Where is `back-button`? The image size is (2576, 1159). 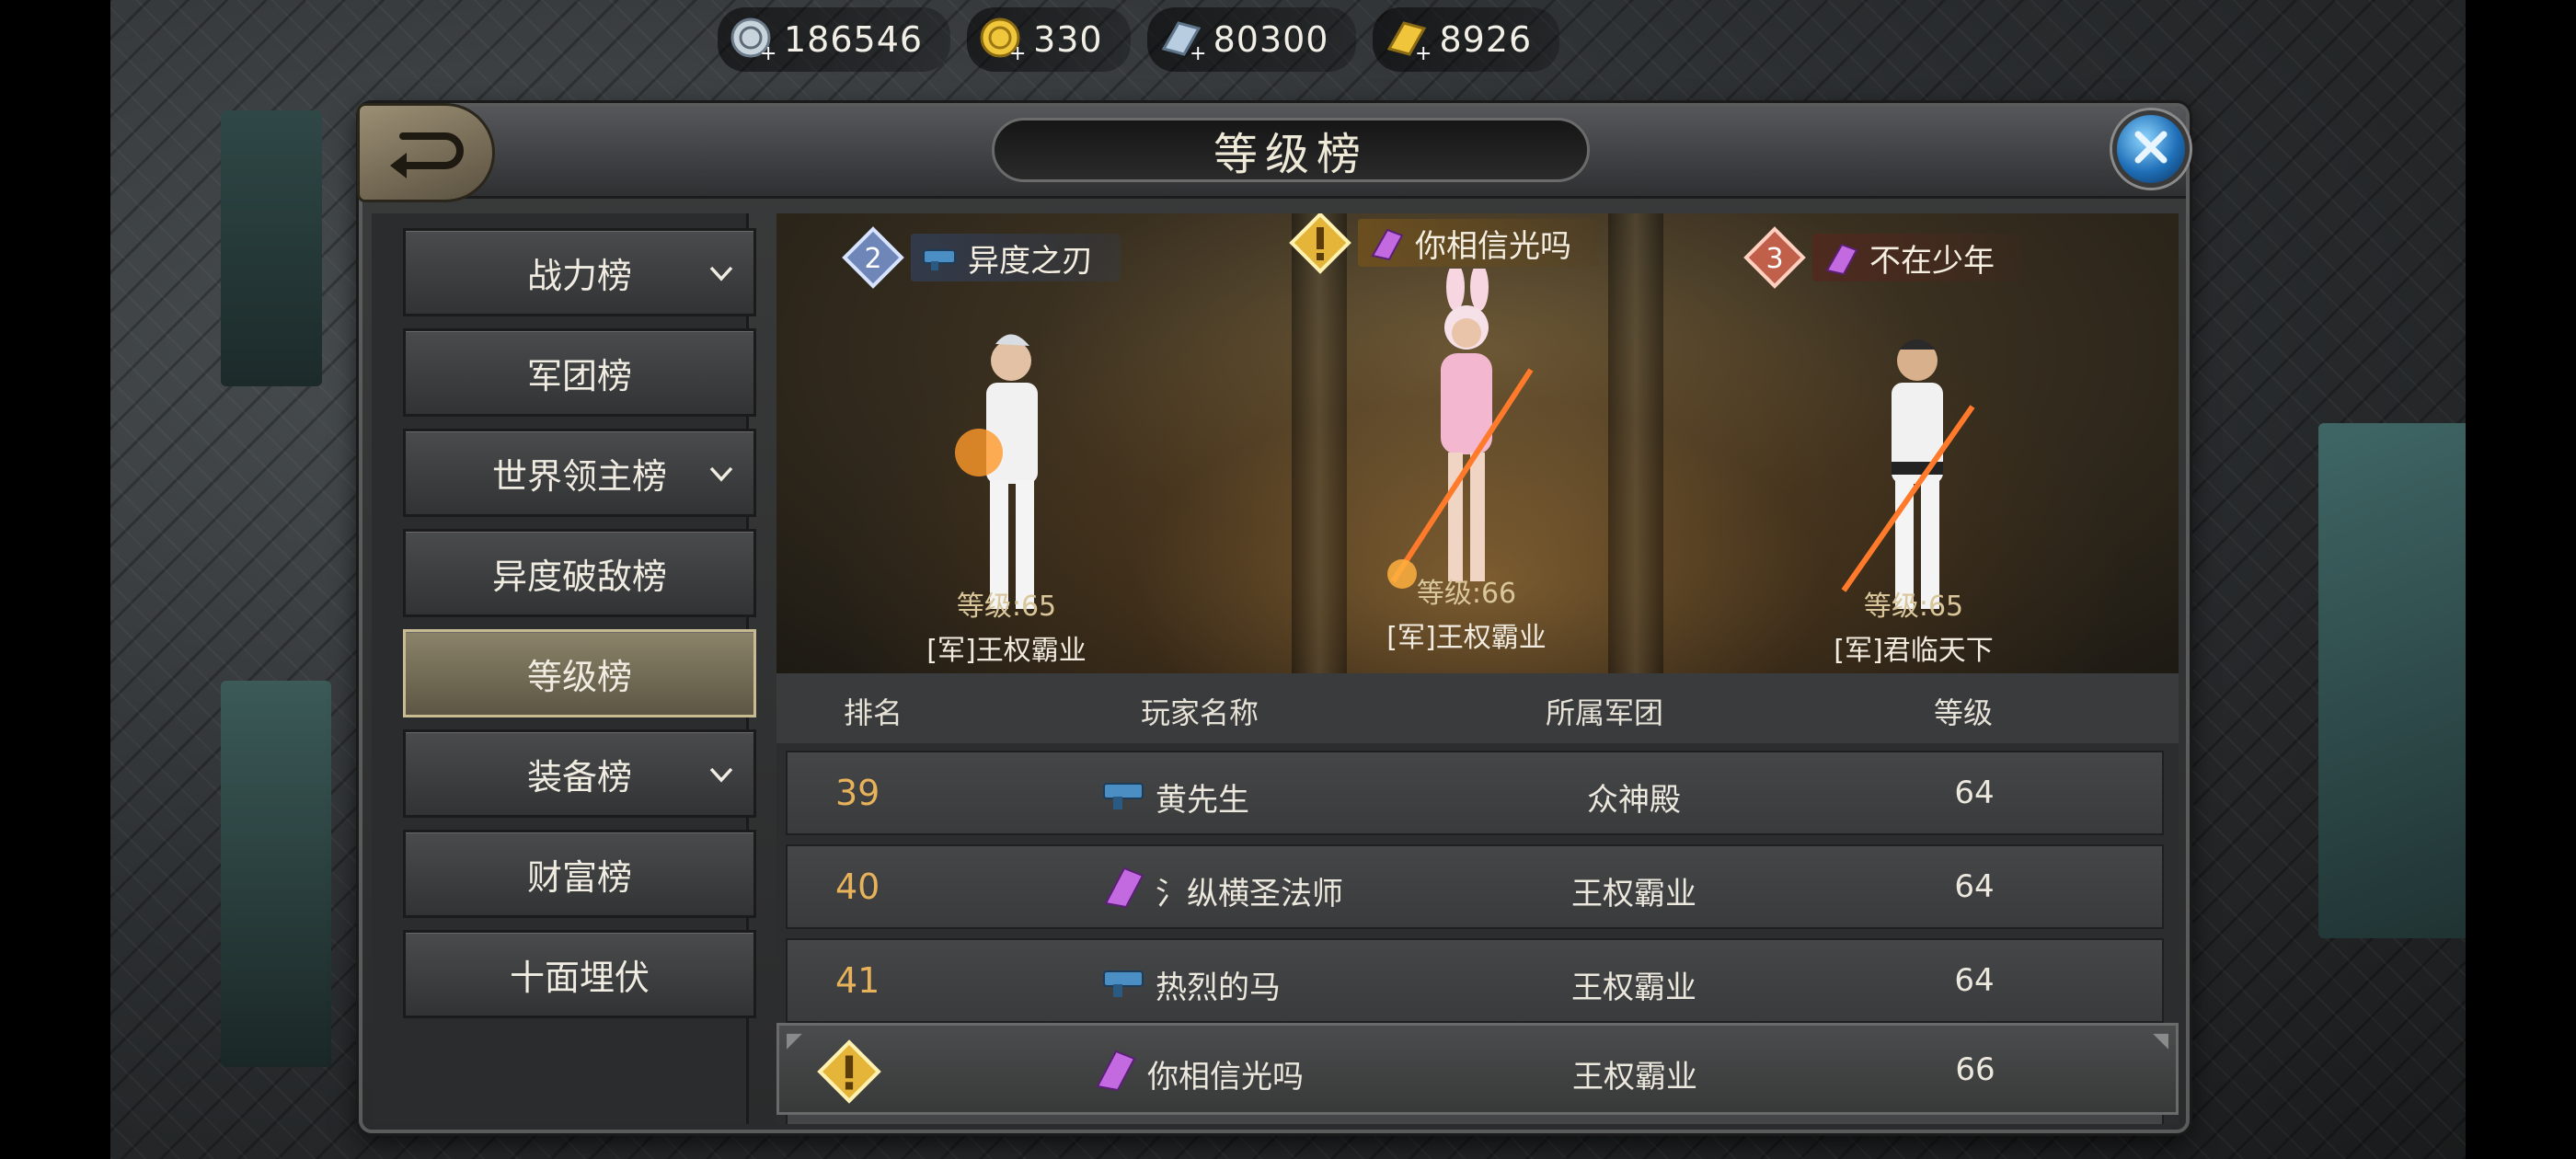 back-button is located at coordinates (426, 152).